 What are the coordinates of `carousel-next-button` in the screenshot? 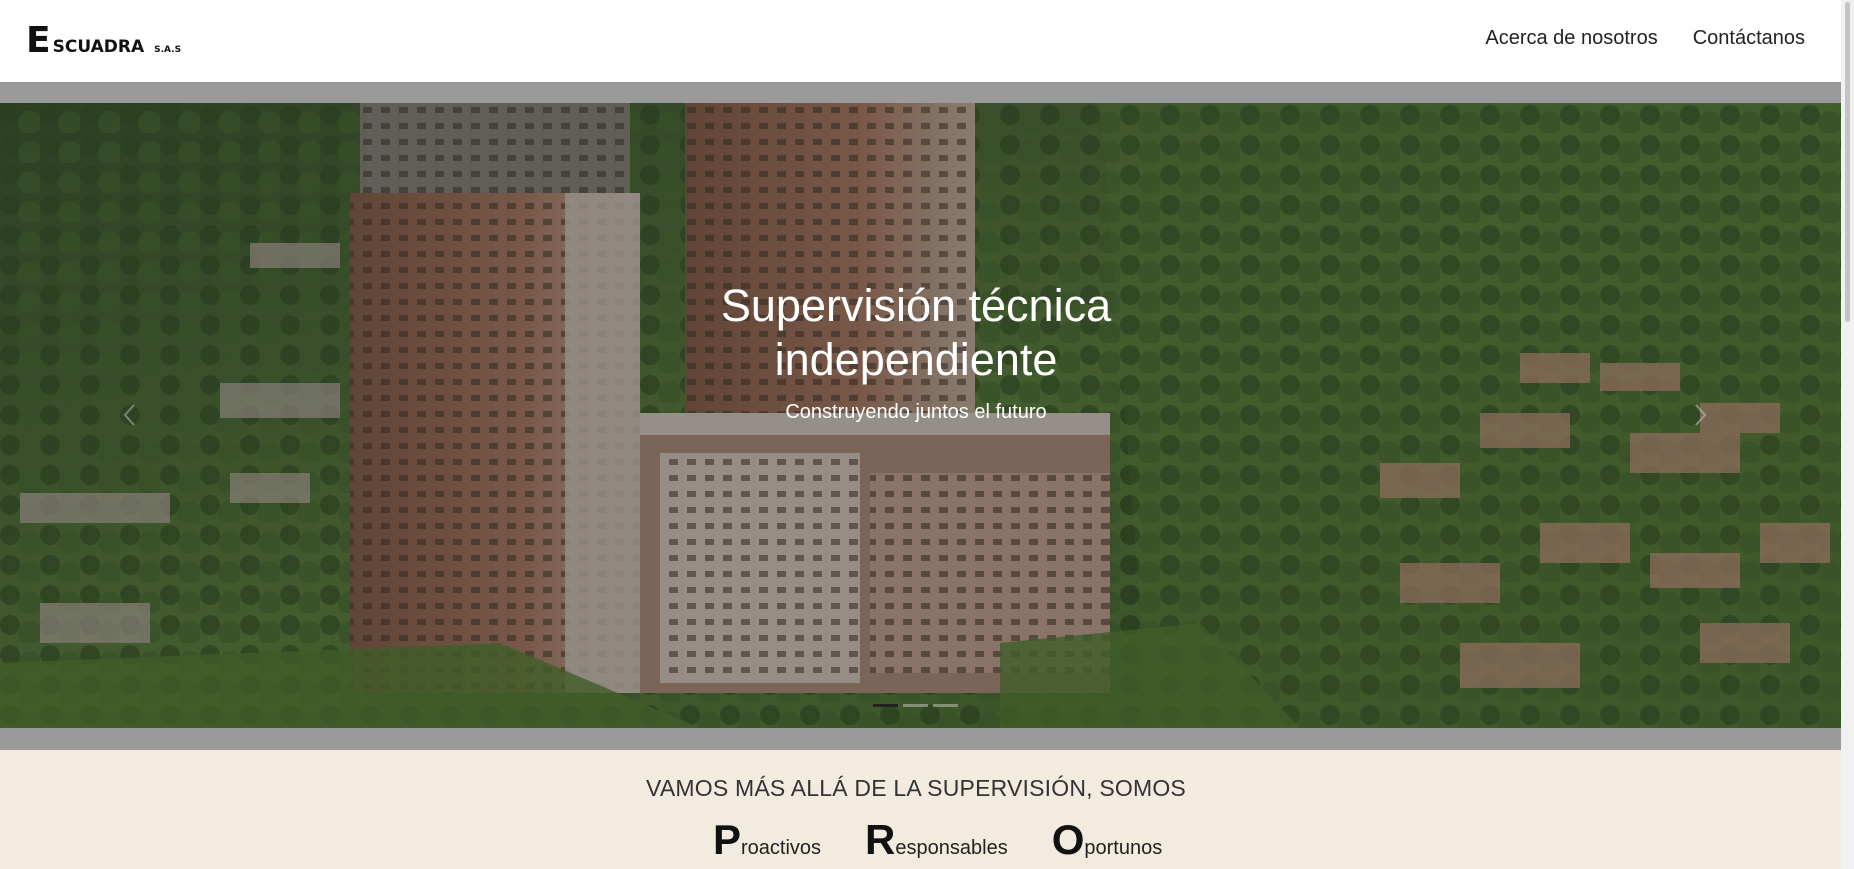 It's located at (1700, 415).